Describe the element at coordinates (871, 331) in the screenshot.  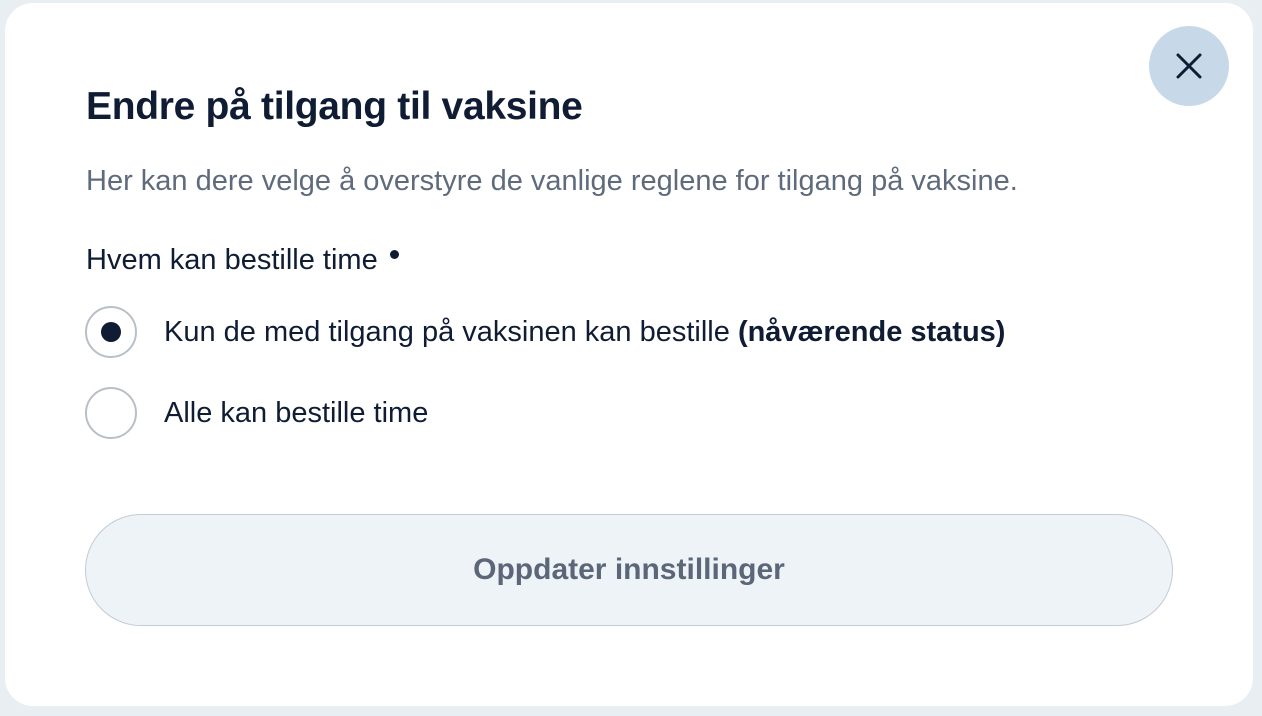
I see `current-status-label: (nåværende status)` at that location.